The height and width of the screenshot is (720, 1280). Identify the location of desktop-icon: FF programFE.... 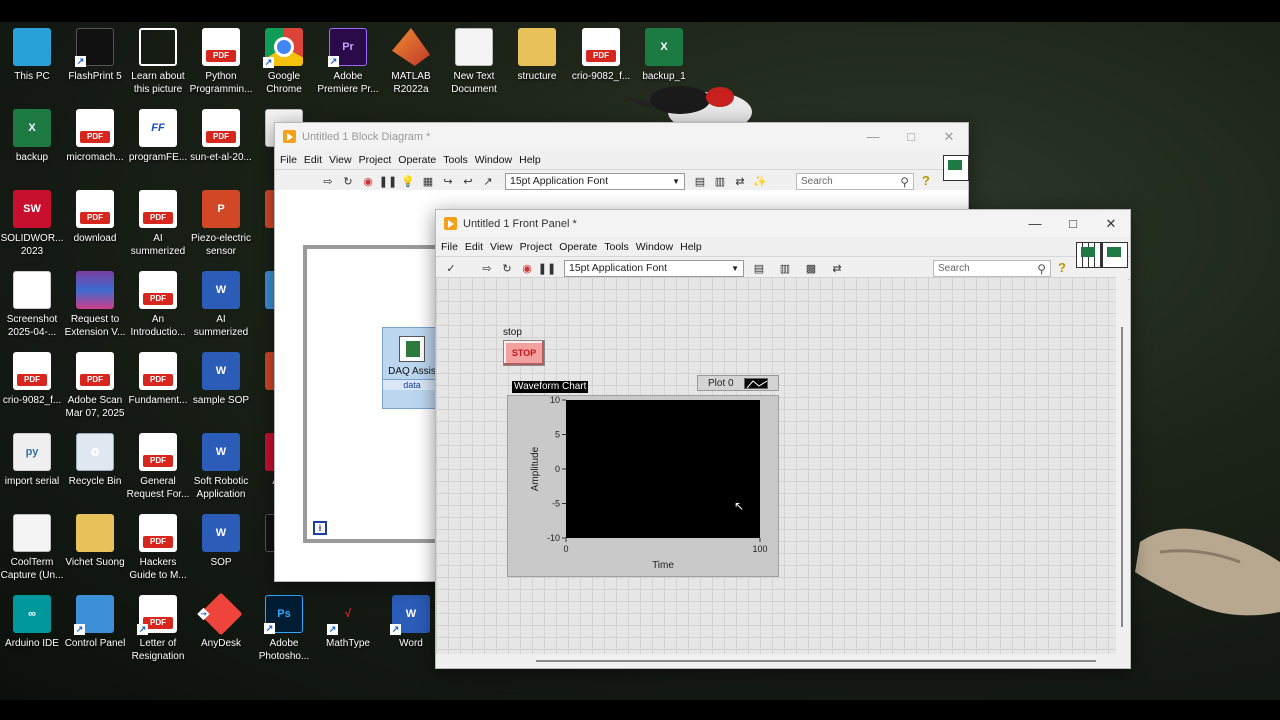
(158, 136).